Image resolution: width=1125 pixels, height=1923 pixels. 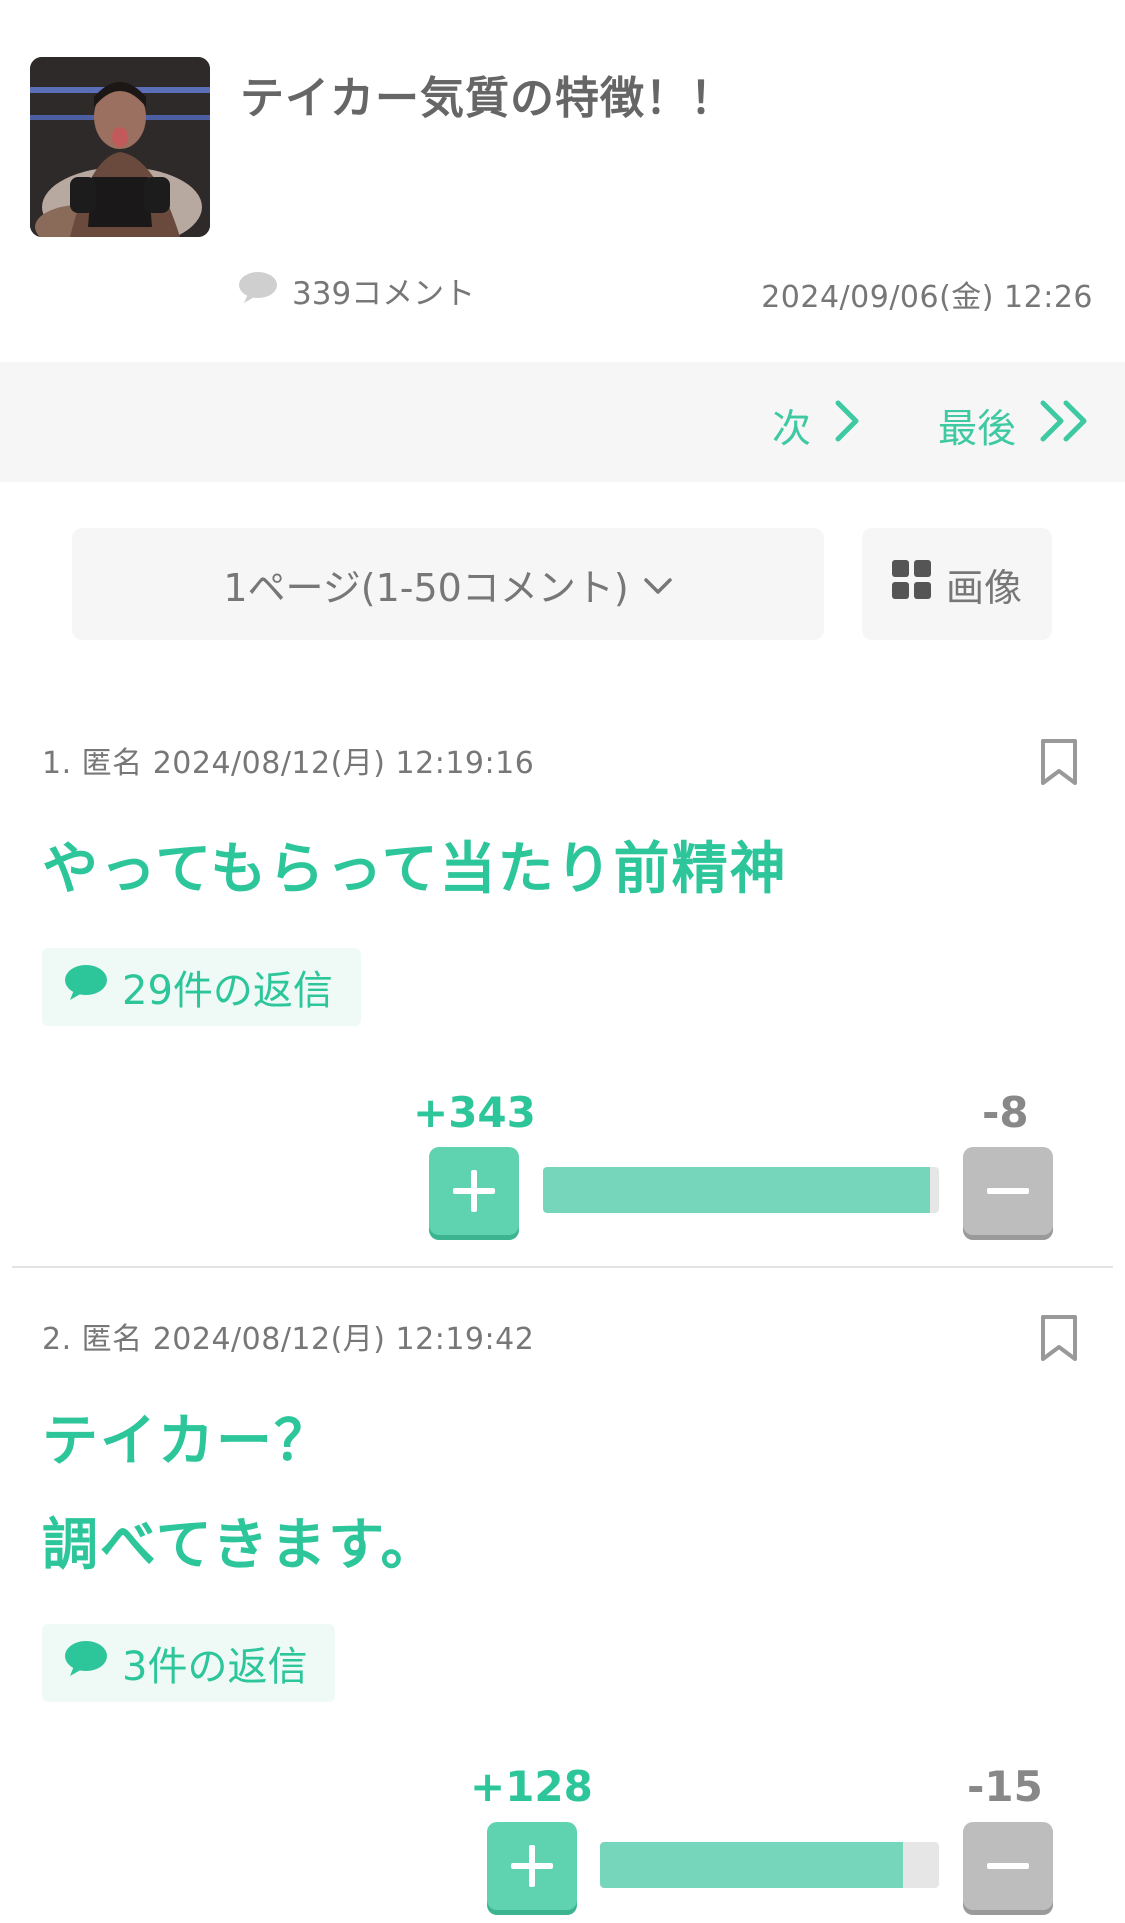 I want to click on reply-count: 3件の返信, so click(x=215, y=1667).